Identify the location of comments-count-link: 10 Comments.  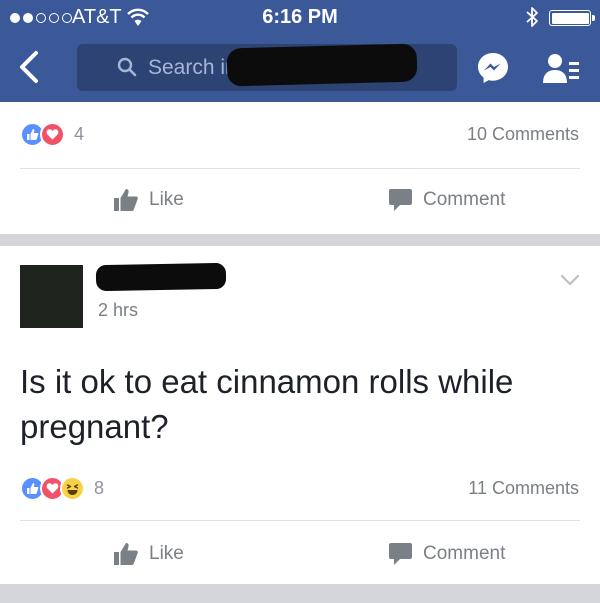
(523, 134).